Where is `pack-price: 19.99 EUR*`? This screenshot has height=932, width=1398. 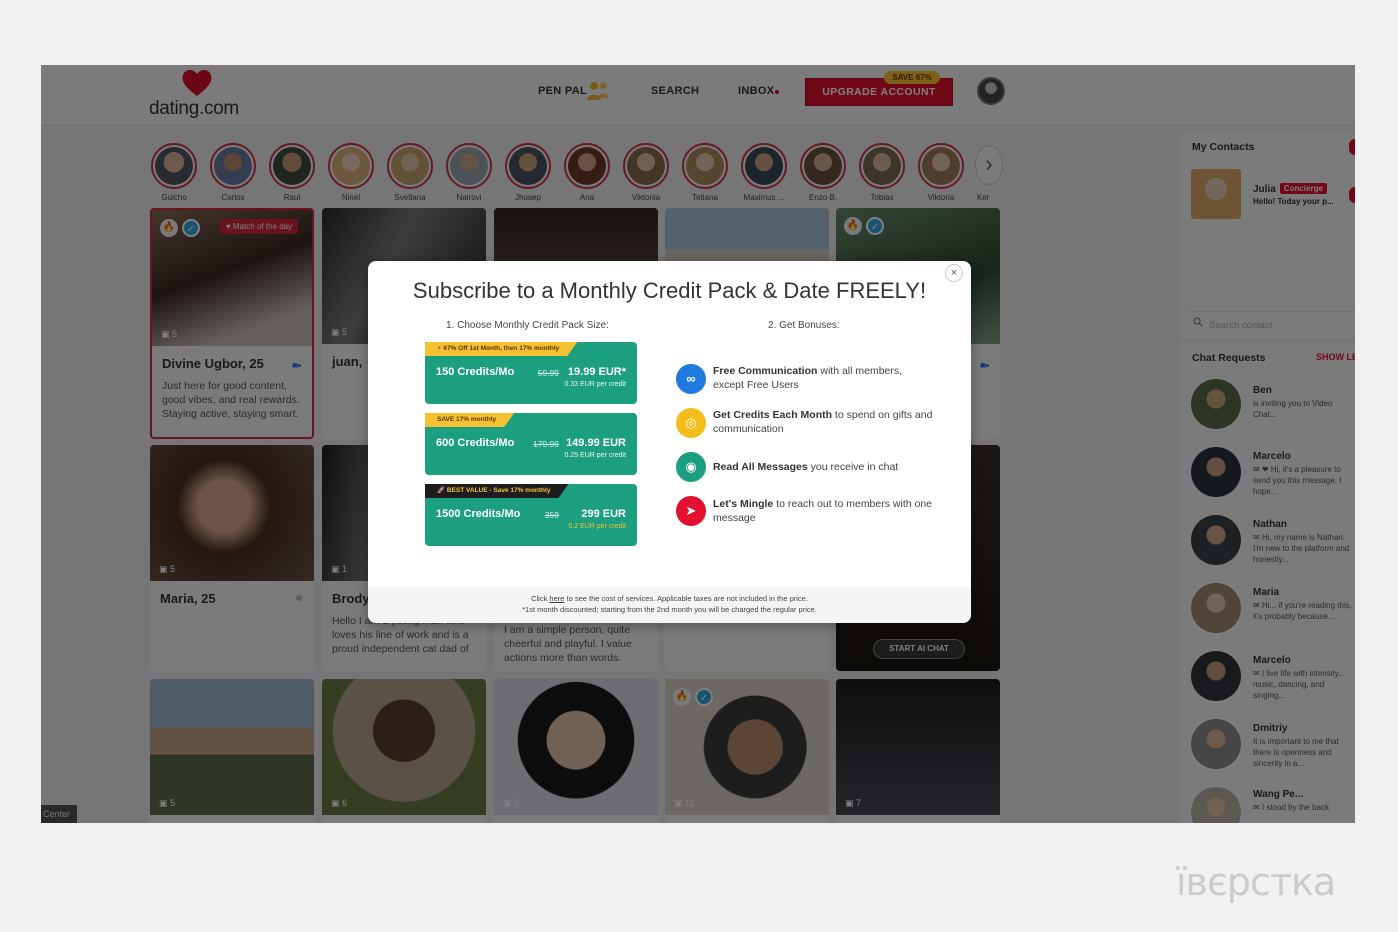 pack-price: 19.99 EUR* is located at coordinates (596, 372).